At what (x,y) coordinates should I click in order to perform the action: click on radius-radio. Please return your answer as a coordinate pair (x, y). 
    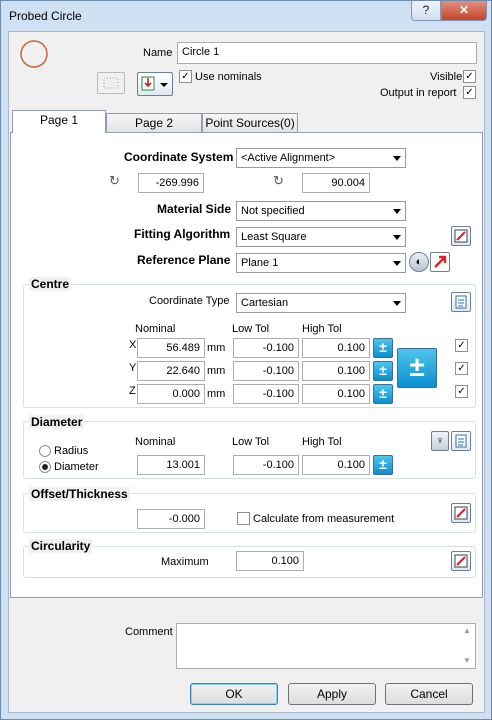
    Looking at the image, I should click on (45, 451).